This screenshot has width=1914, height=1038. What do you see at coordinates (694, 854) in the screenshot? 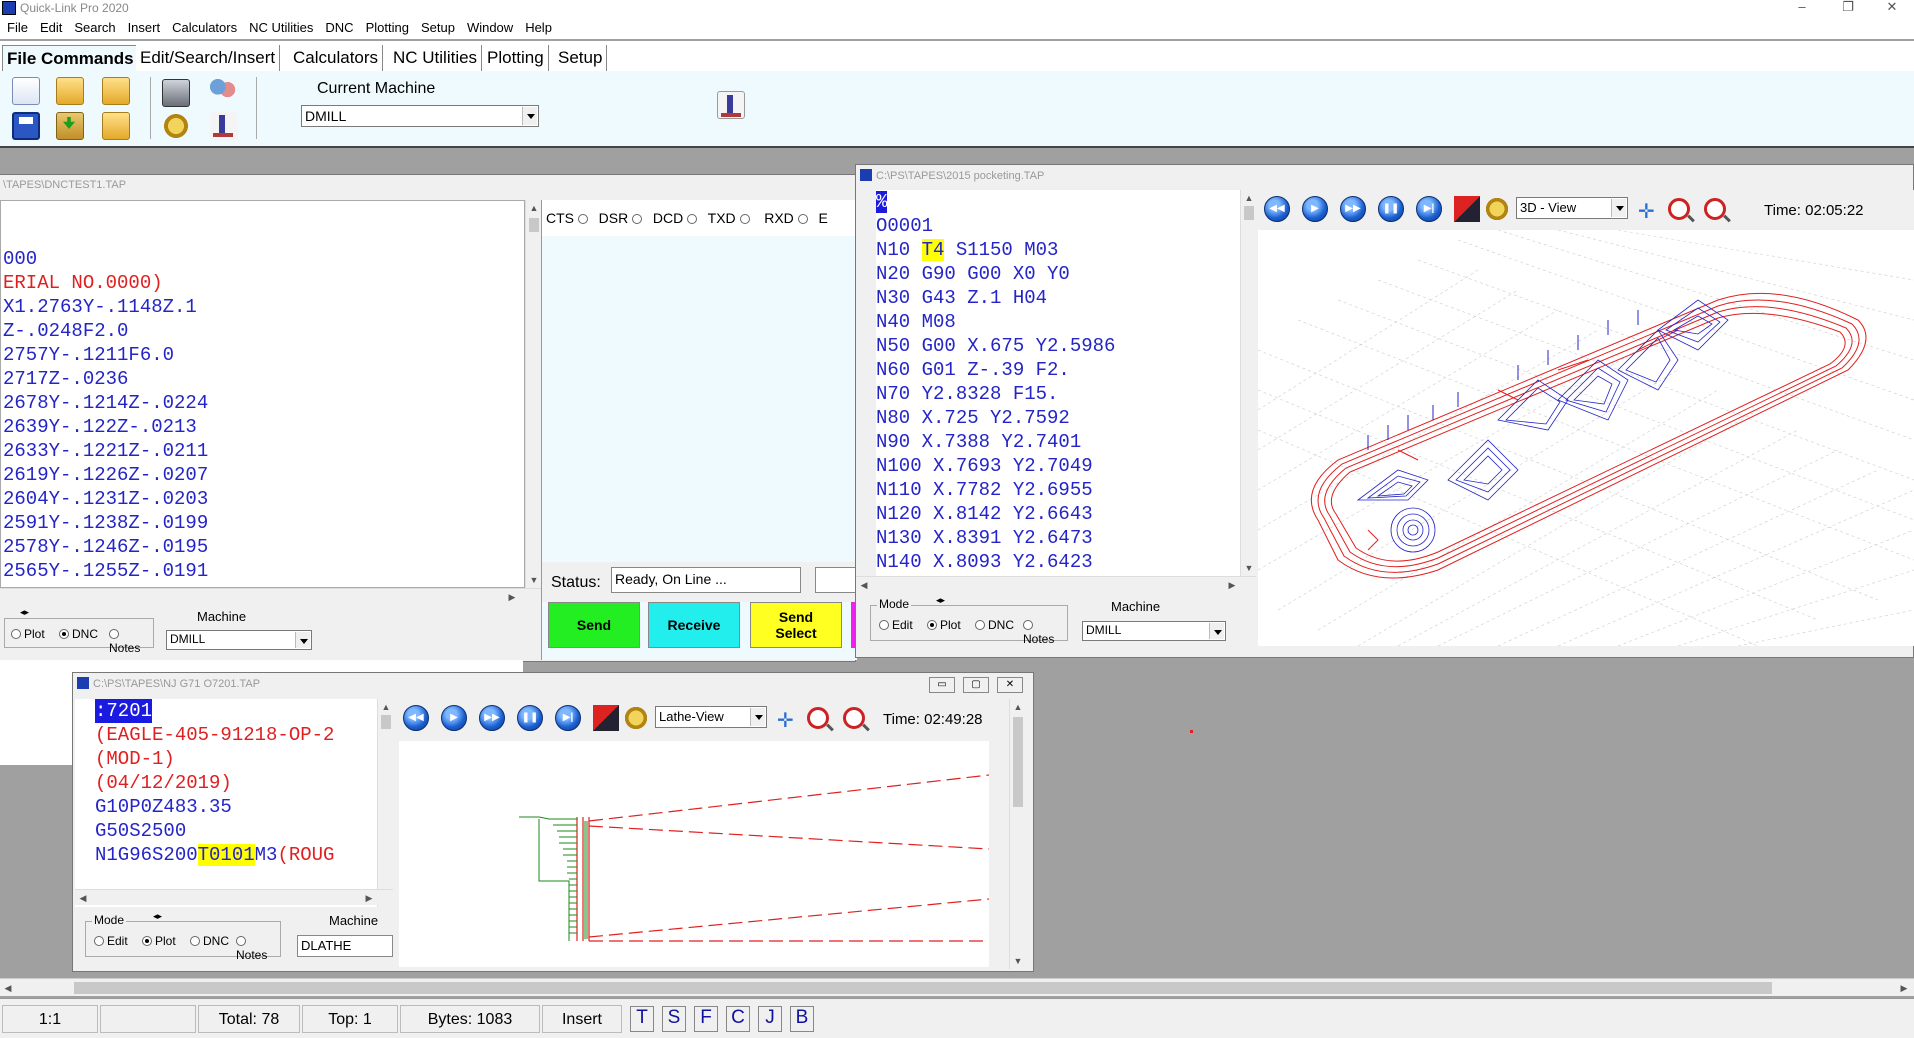
I see `lathe-plot` at bounding box center [694, 854].